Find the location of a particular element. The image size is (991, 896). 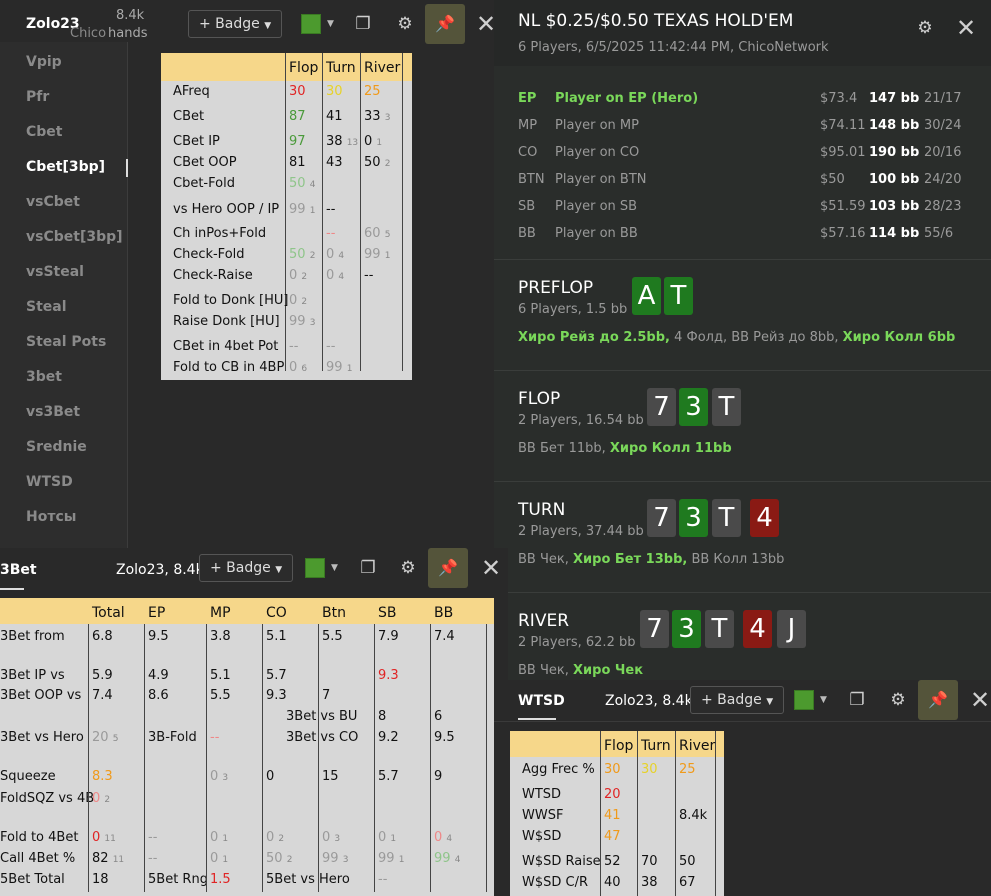

sidebar-item-vpip: Vpip is located at coordinates (44, 62).